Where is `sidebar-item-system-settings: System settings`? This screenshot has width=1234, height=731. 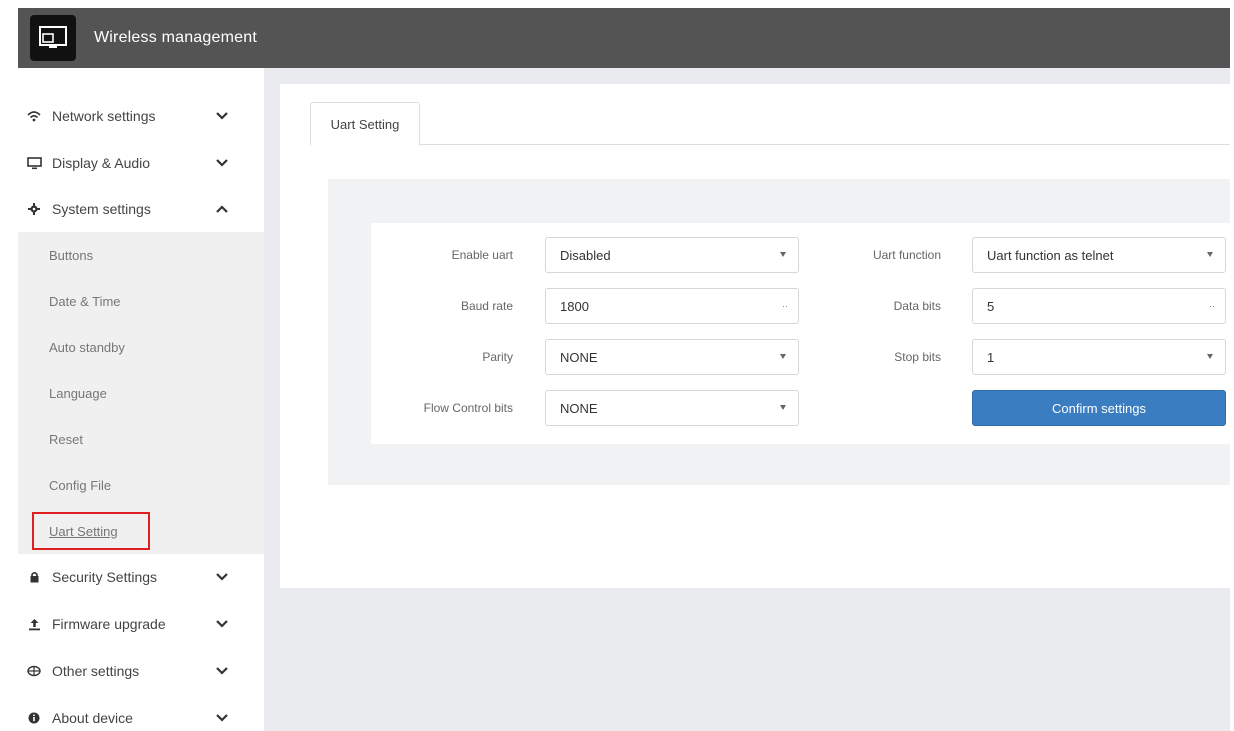
sidebar-item-system-settings: System settings is located at coordinates (141, 209).